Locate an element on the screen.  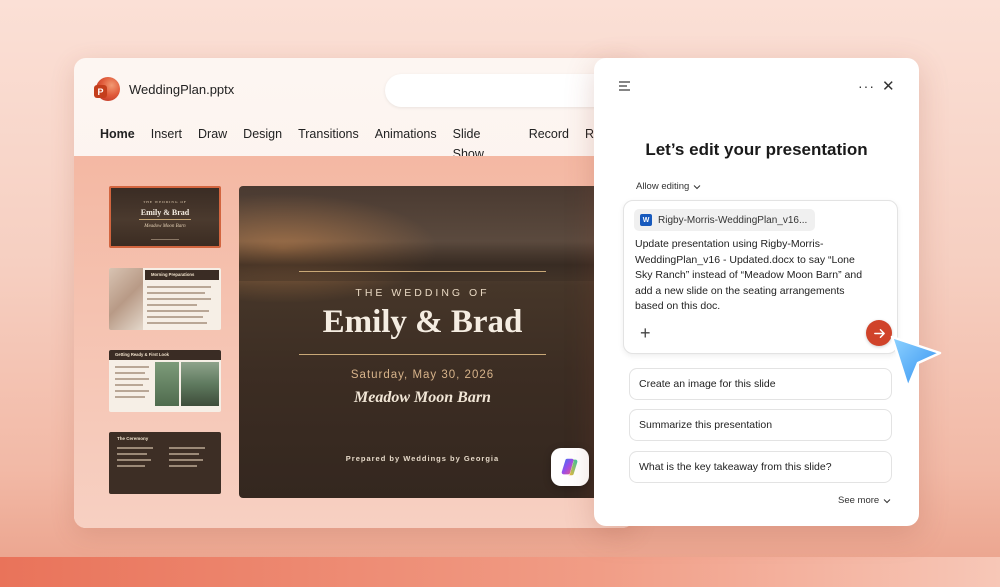
thumb1-label: THE WEDDING OF is located at coordinates (165, 202).